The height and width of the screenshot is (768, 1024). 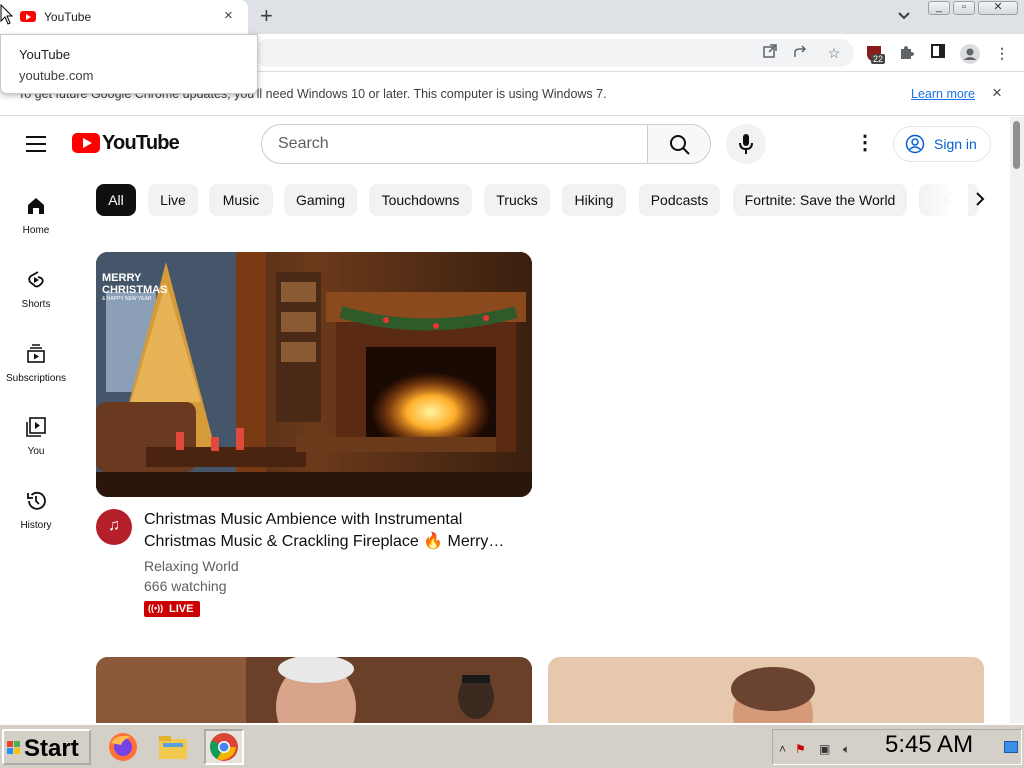 I want to click on thumbnail-caption-sub: & HAPPY NEW YEAR, so click(x=127, y=299).